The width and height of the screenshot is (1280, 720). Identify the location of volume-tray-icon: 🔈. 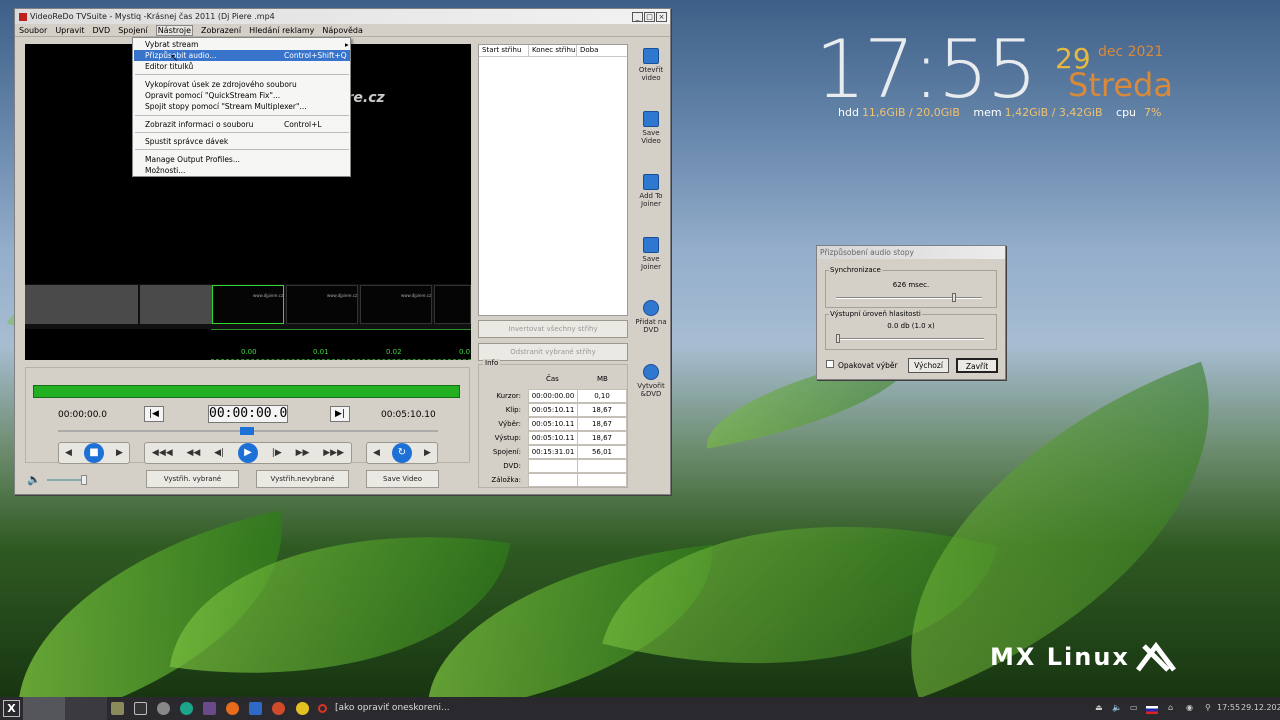
(1117, 707).